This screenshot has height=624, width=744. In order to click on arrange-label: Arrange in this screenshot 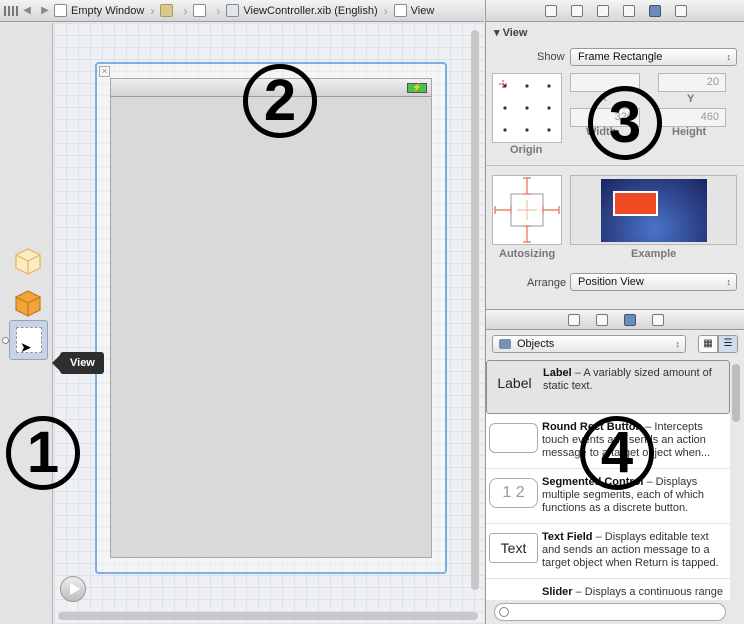, I will do `click(547, 283)`.